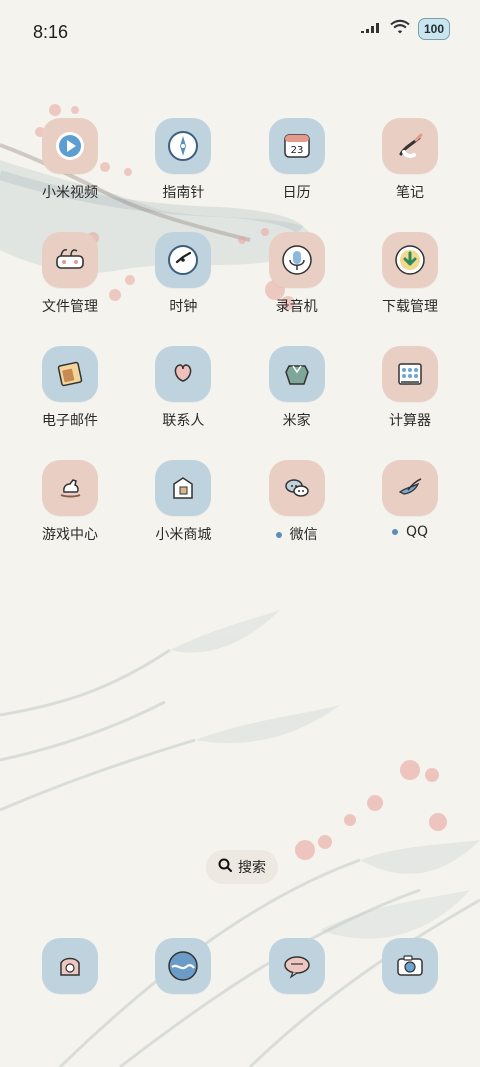  I want to click on calendar-icon: 23, so click(296, 146).